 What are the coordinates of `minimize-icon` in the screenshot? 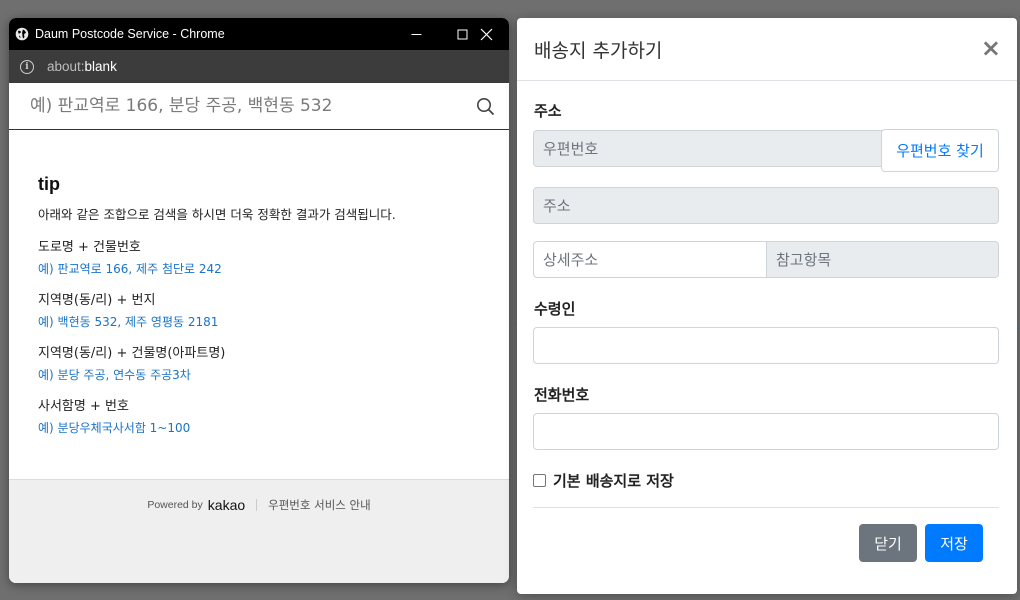 It's located at (416, 34).